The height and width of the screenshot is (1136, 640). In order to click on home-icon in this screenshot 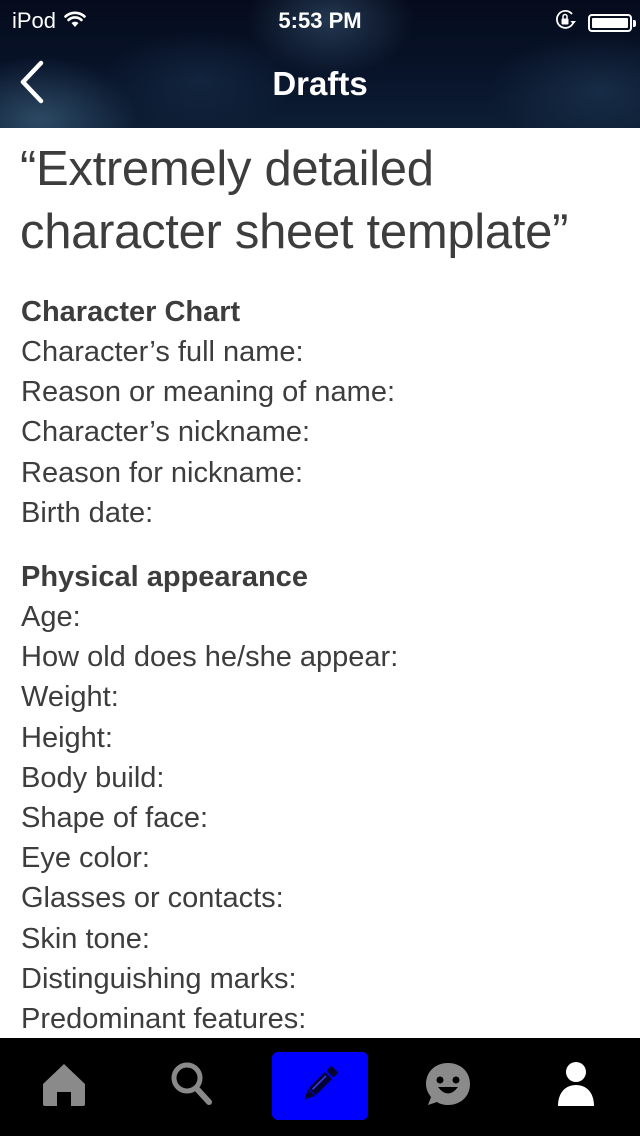, I will do `click(64, 1086)`.